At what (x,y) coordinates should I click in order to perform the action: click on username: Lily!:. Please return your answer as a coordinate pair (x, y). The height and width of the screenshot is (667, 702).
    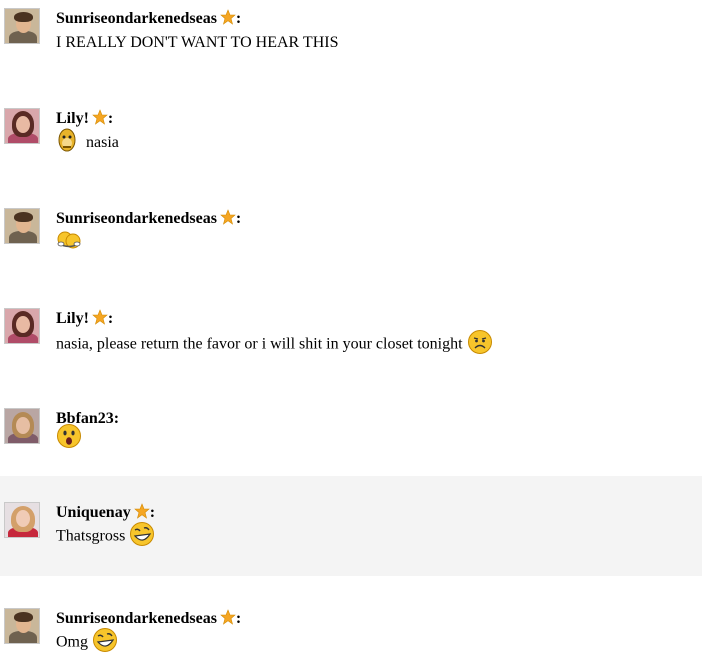
    Looking at the image, I should click on (84, 320).